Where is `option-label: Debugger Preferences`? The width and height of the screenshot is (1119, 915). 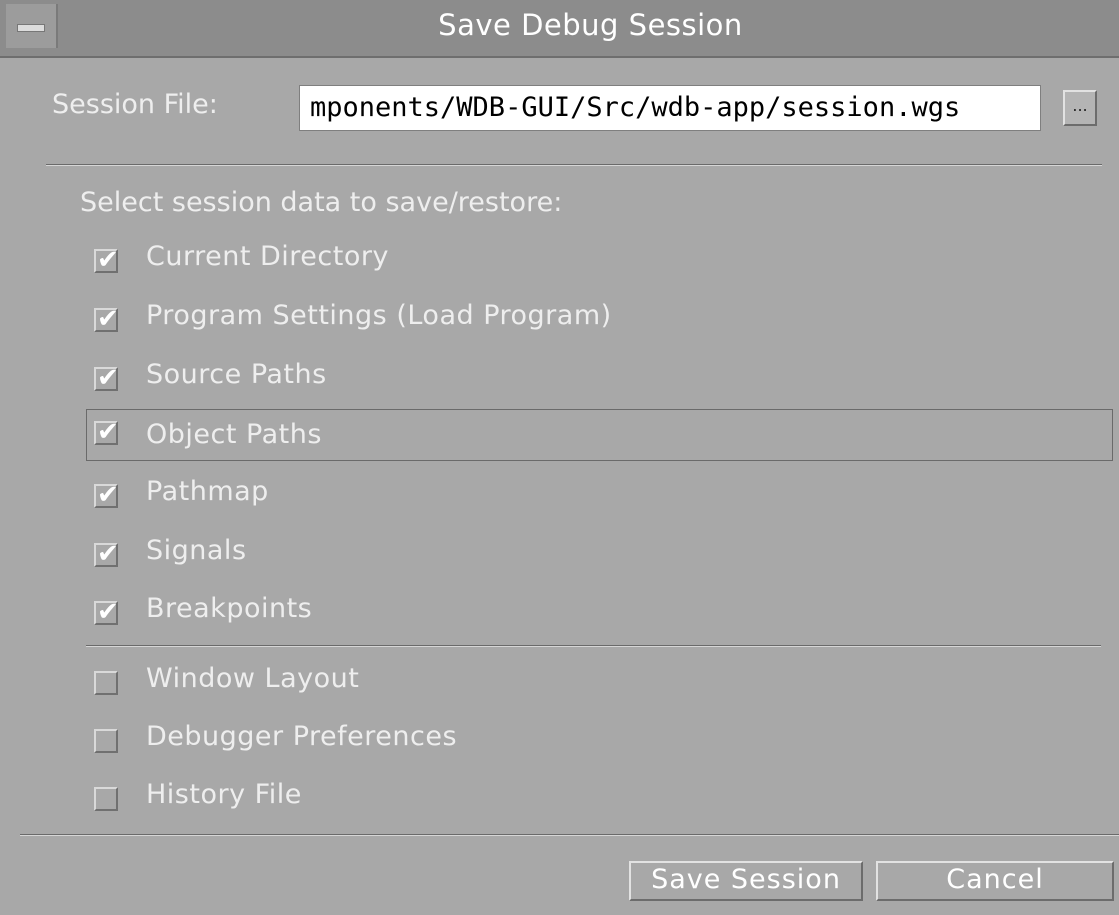 option-label: Debugger Preferences is located at coordinates (302, 736).